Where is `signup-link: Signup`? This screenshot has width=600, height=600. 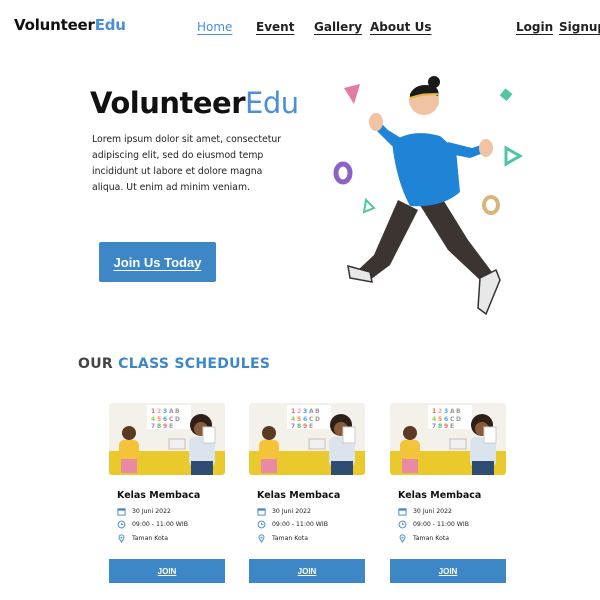
signup-link: Signup is located at coordinates (579, 27).